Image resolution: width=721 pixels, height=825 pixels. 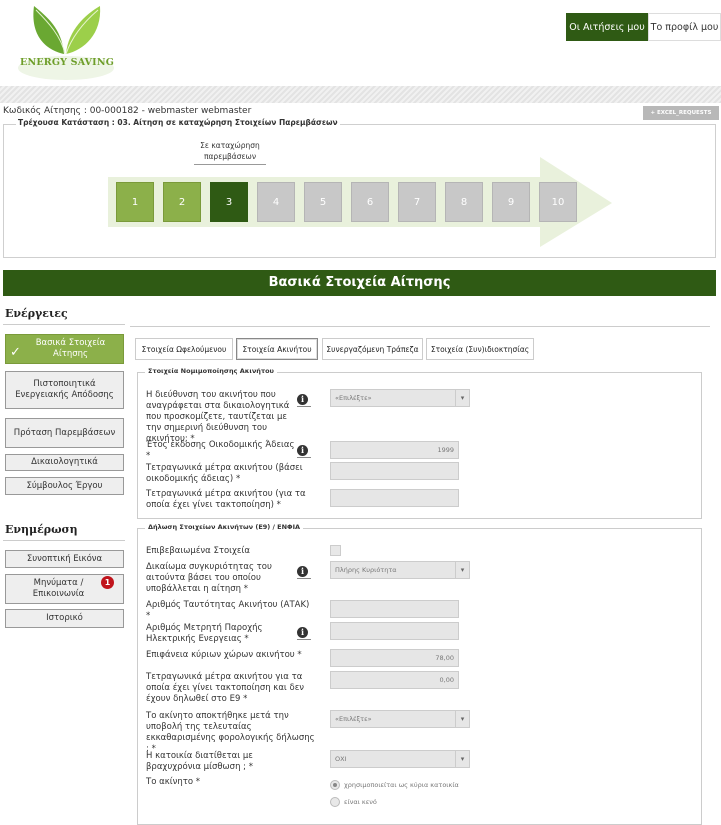 What do you see at coordinates (276, 202) in the screenshot?
I see `step-4: 4` at bounding box center [276, 202].